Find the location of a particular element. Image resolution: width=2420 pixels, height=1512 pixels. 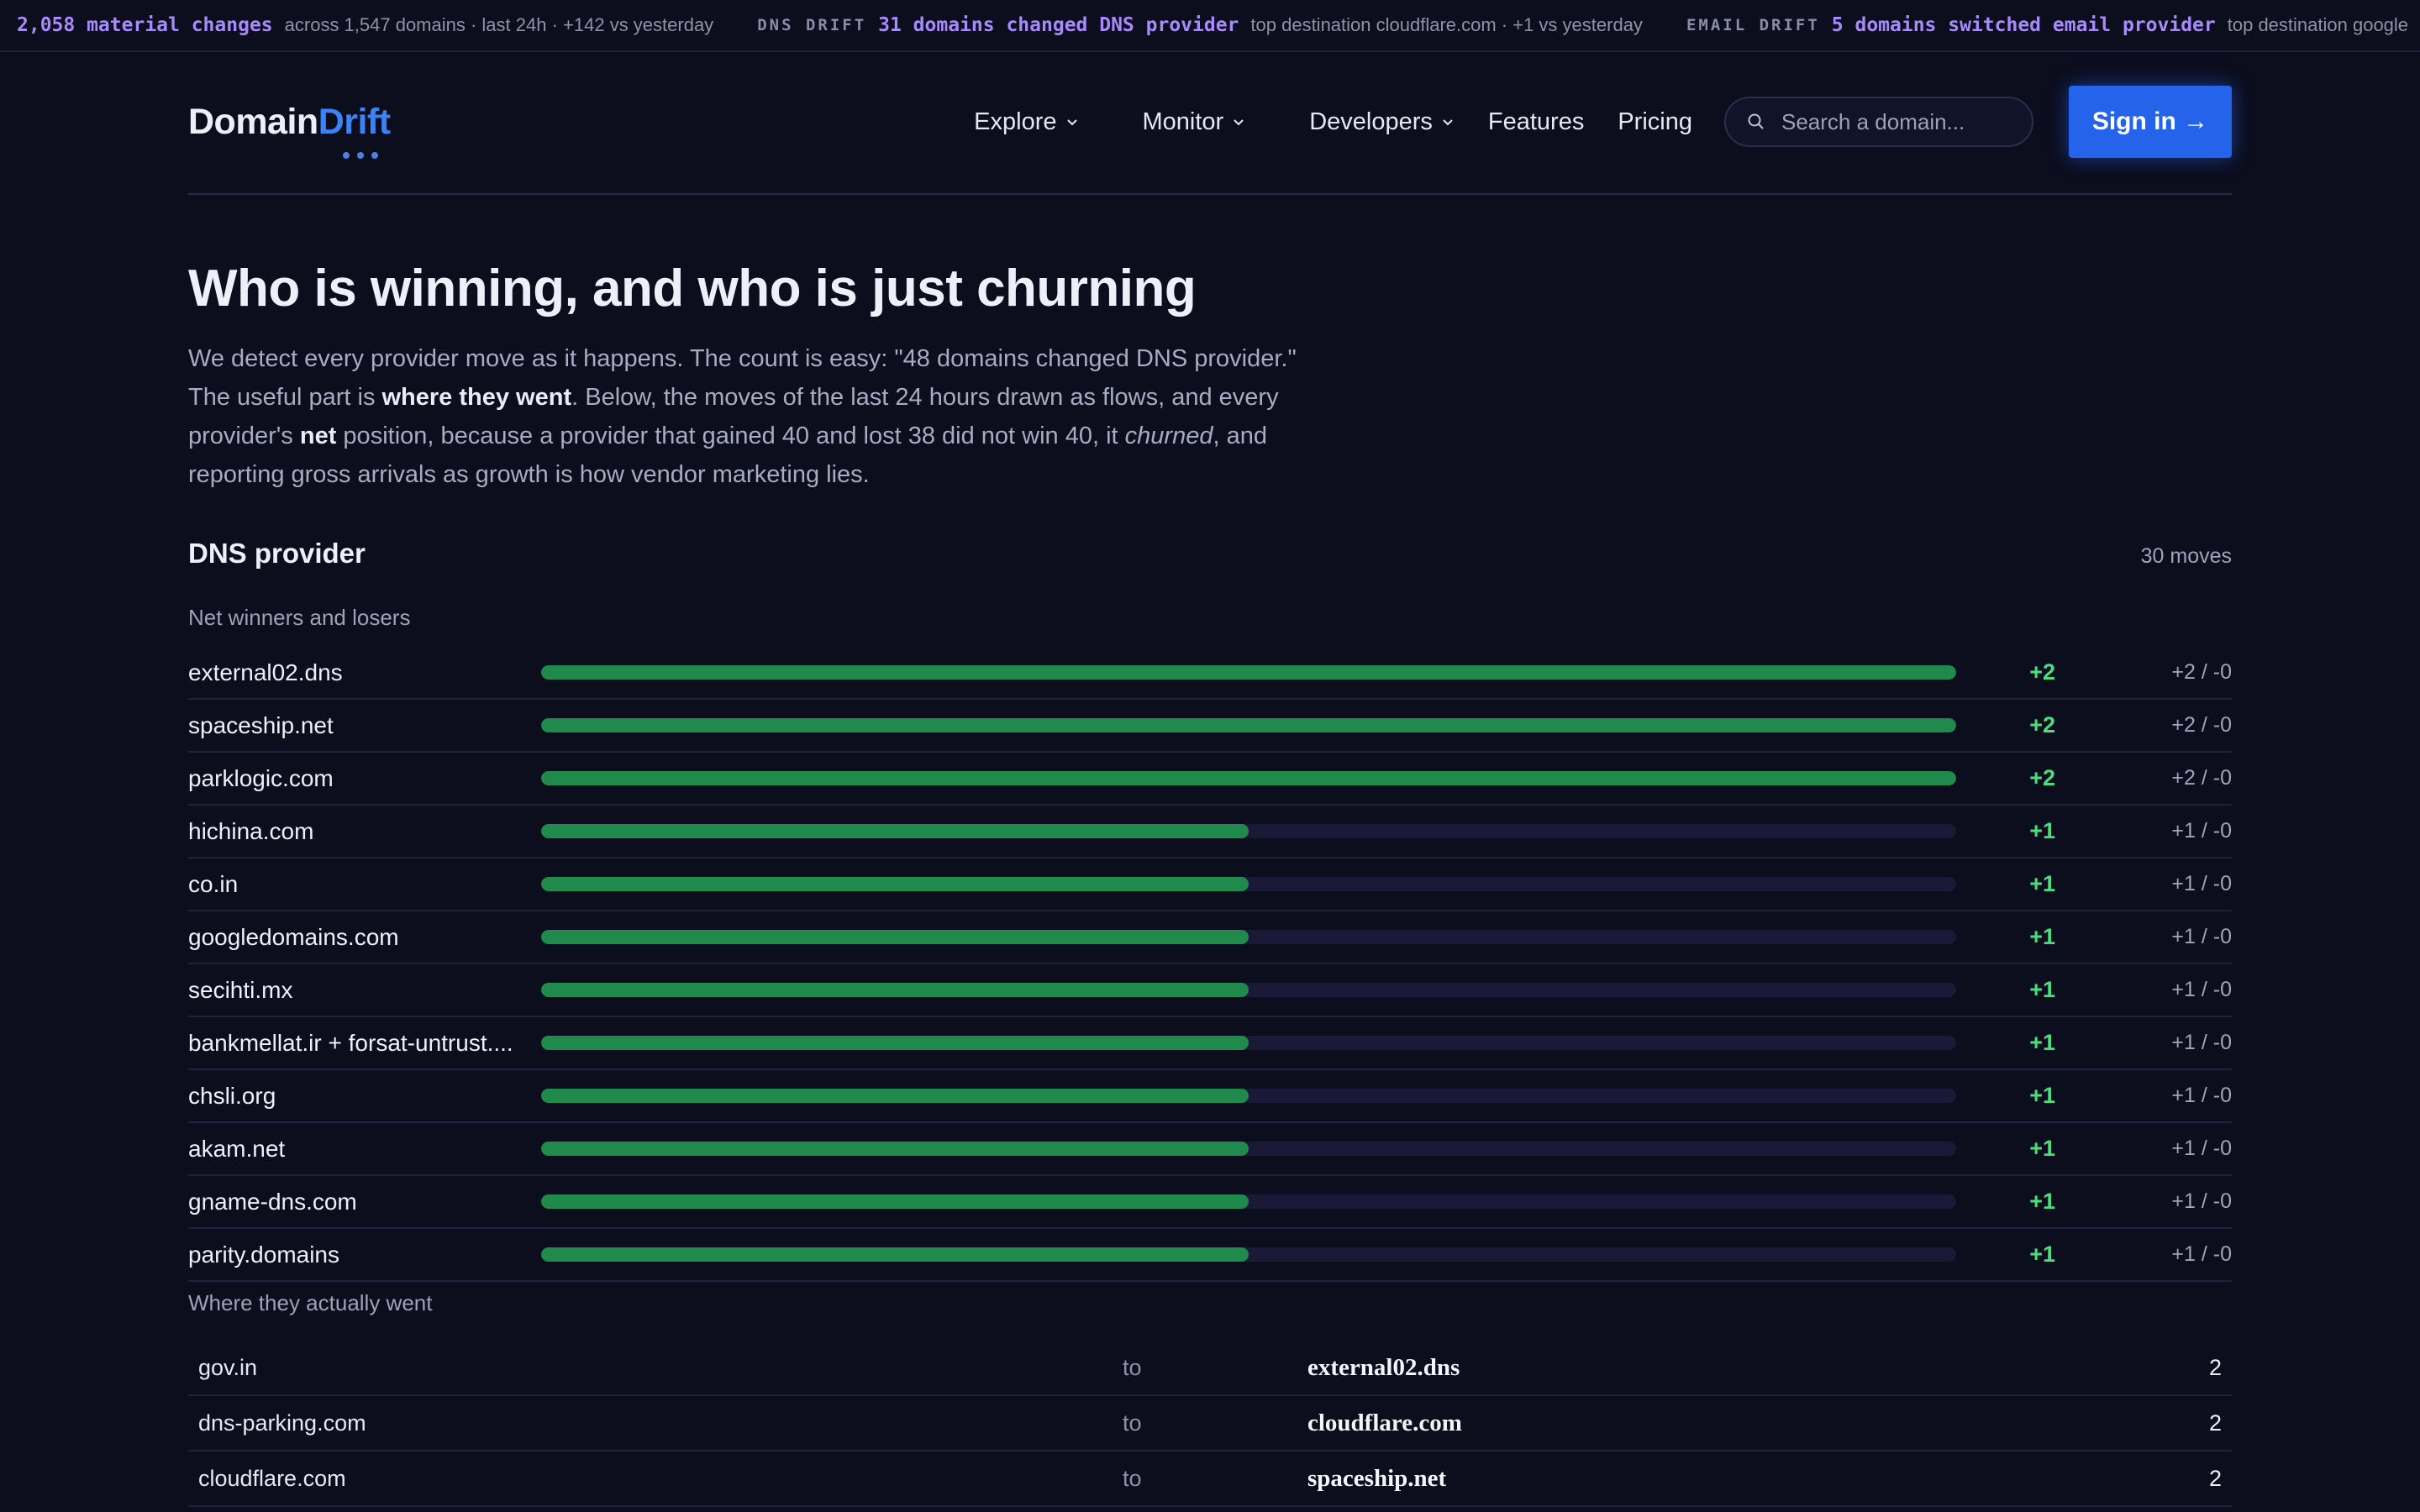

provider-row: googledomains.com +1 +1 / -0 is located at coordinates (1210, 937).